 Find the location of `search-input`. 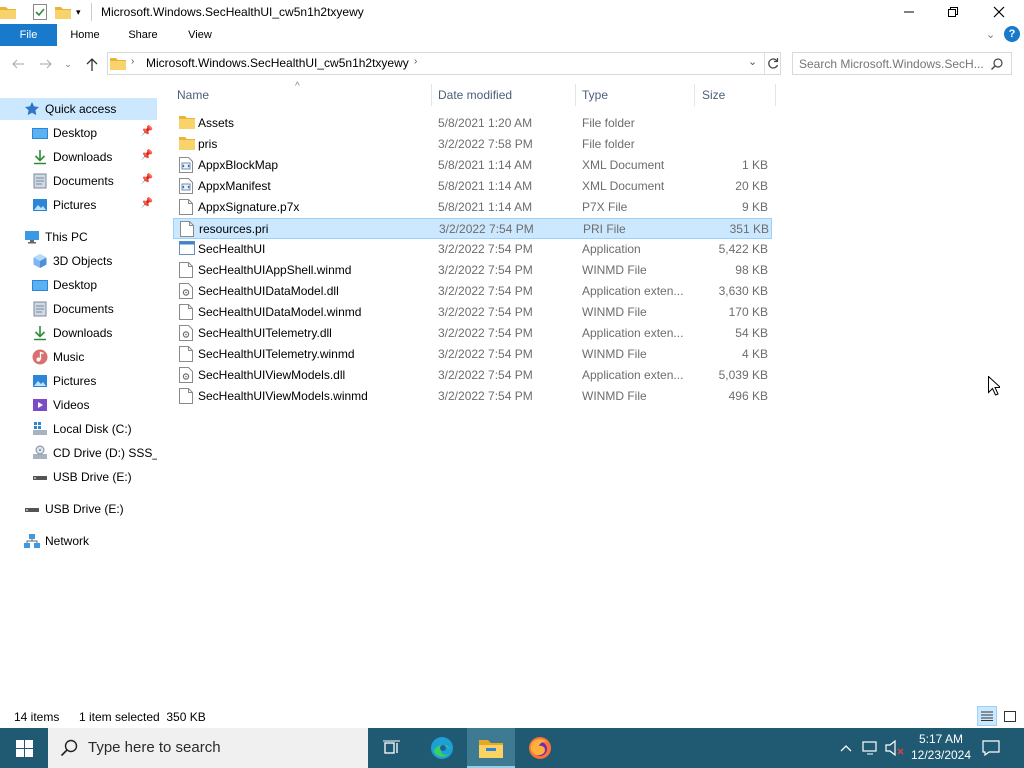

search-input is located at coordinates (892, 63).